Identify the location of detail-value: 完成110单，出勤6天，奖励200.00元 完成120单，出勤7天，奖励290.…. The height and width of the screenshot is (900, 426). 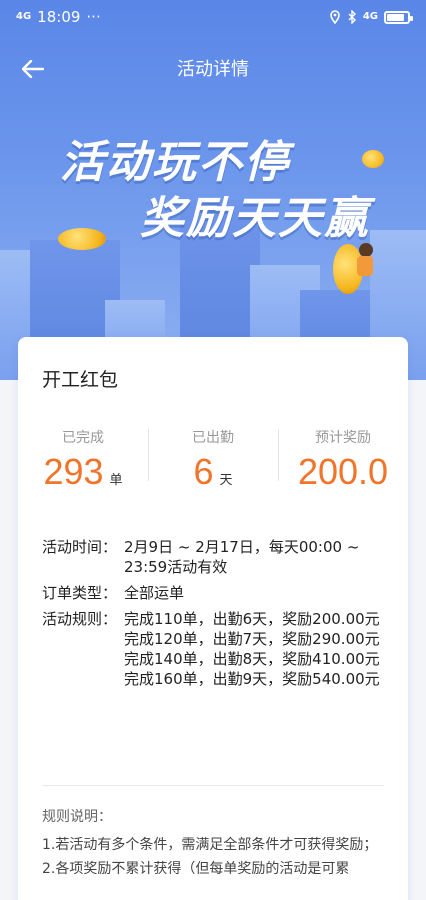
(258, 649).